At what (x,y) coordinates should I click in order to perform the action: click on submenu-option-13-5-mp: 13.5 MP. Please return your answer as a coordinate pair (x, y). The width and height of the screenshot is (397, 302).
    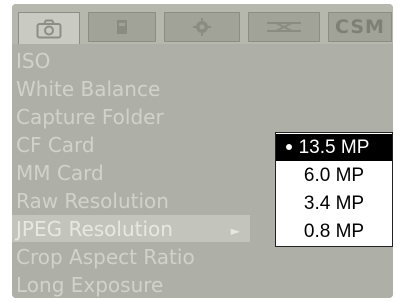
    Looking at the image, I should click on (334, 147).